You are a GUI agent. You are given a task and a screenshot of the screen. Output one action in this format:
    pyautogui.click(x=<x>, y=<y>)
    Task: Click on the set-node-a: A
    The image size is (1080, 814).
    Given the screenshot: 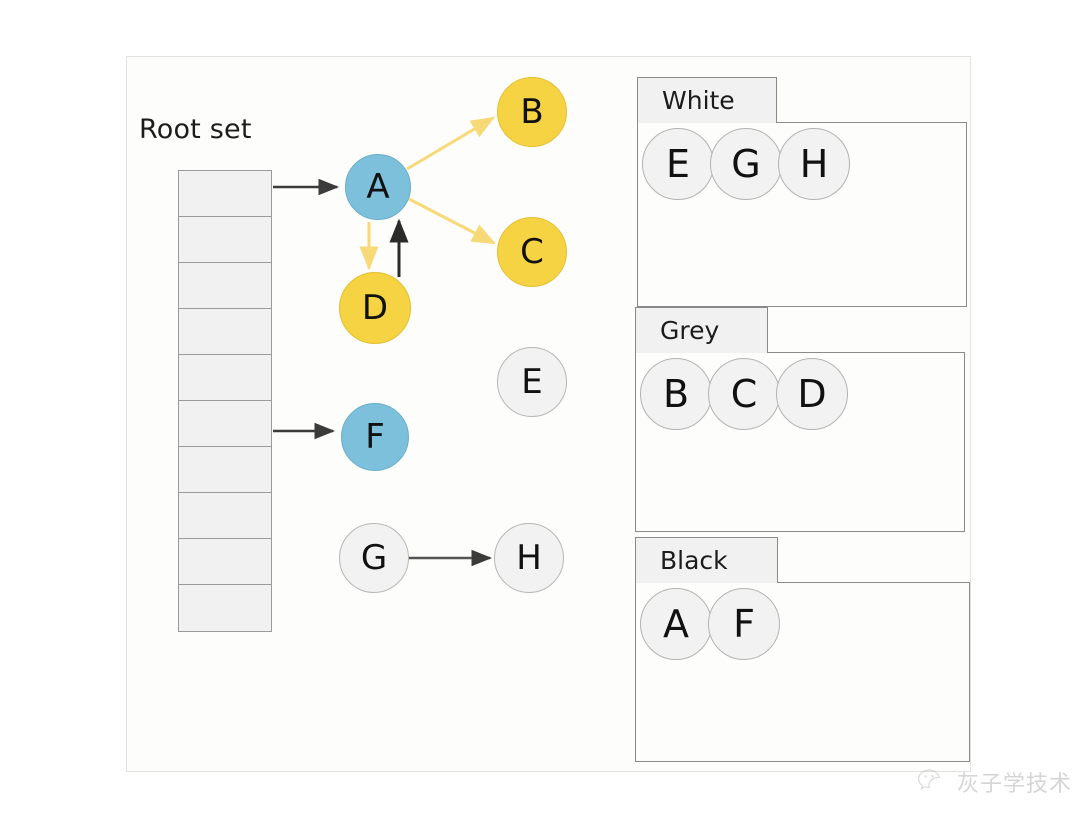 What is the action you would take?
    pyautogui.click(x=676, y=624)
    